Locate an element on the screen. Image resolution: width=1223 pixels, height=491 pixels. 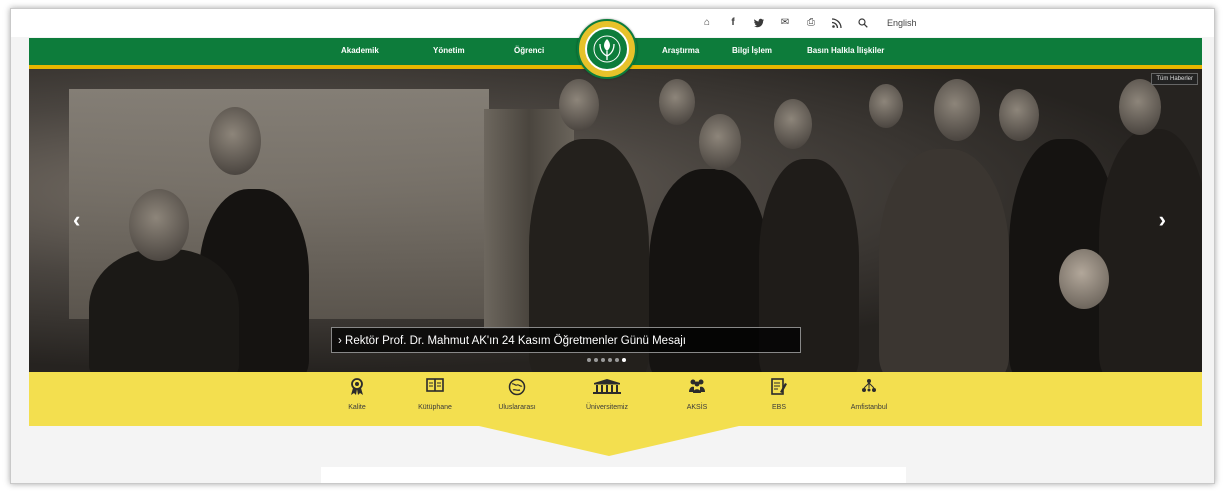
quick-link-label: EBS is located at coordinates (778, 407).